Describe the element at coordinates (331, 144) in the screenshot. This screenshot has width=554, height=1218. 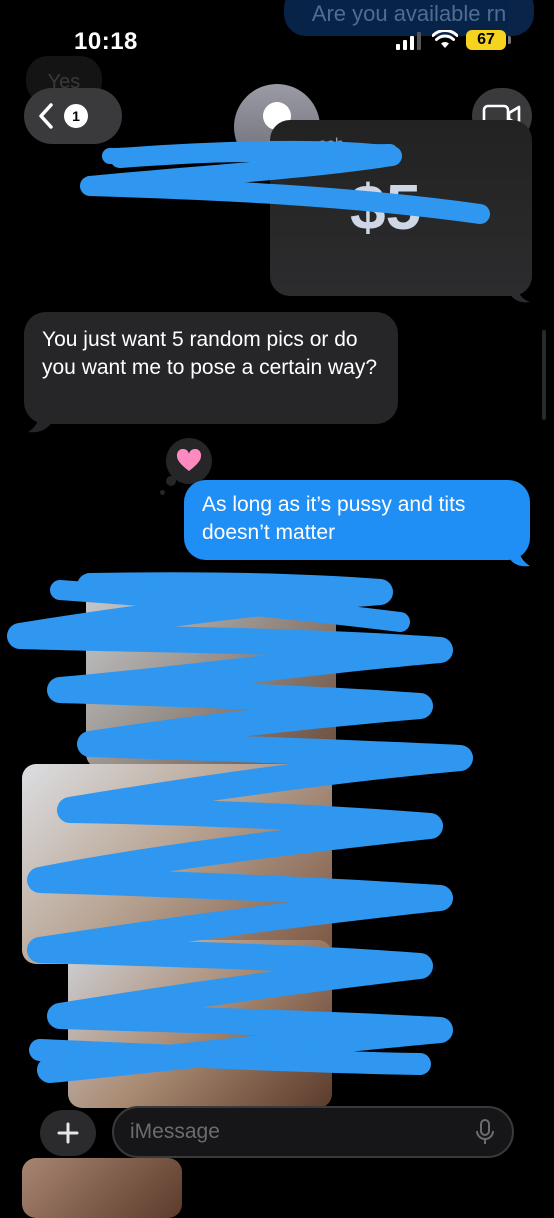
I see `cash-card-label: ash` at that location.